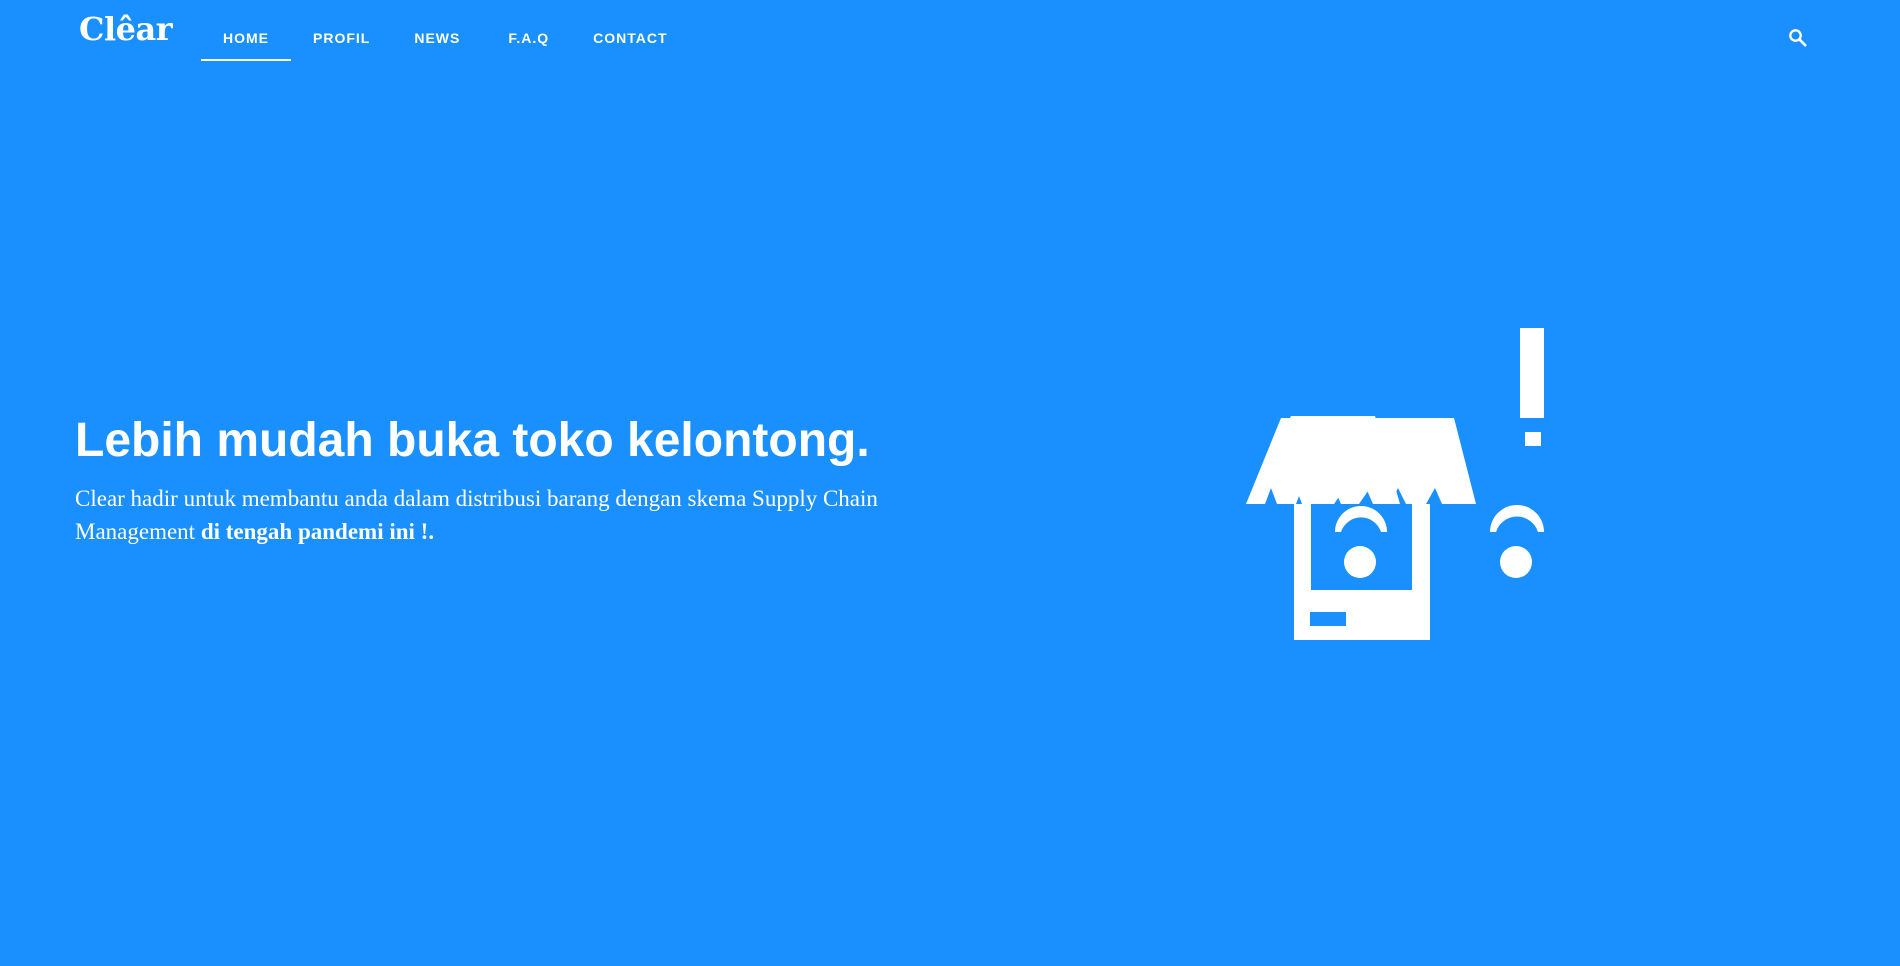 This screenshot has height=966, width=1900. Describe the element at coordinates (126, 29) in the screenshot. I see `brand-logo: Clêar` at that location.